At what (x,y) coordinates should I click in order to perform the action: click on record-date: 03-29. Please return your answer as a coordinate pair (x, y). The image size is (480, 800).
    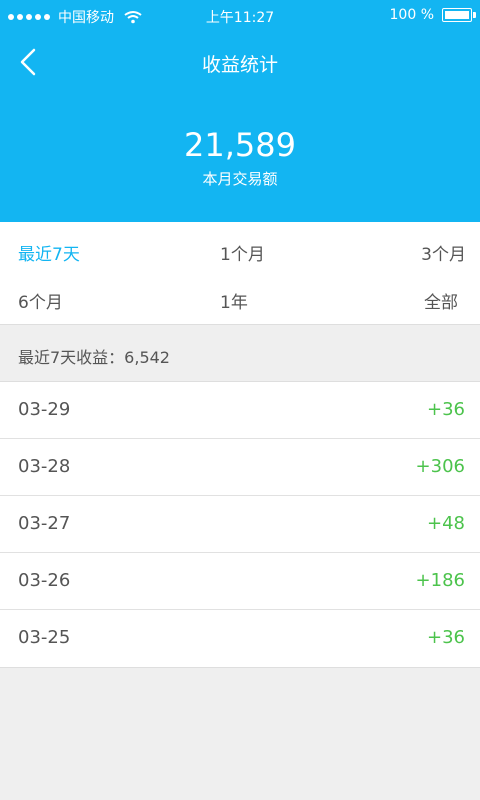
    Looking at the image, I should click on (44, 409).